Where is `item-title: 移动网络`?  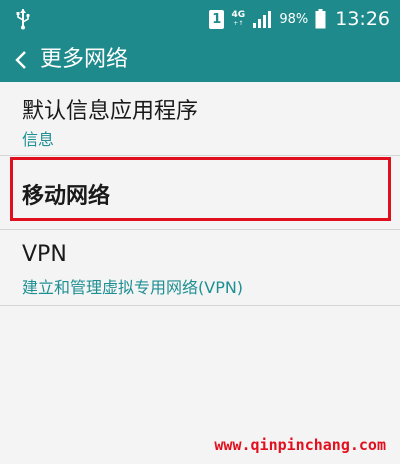
item-title: 移动网络 is located at coordinates (66, 196).